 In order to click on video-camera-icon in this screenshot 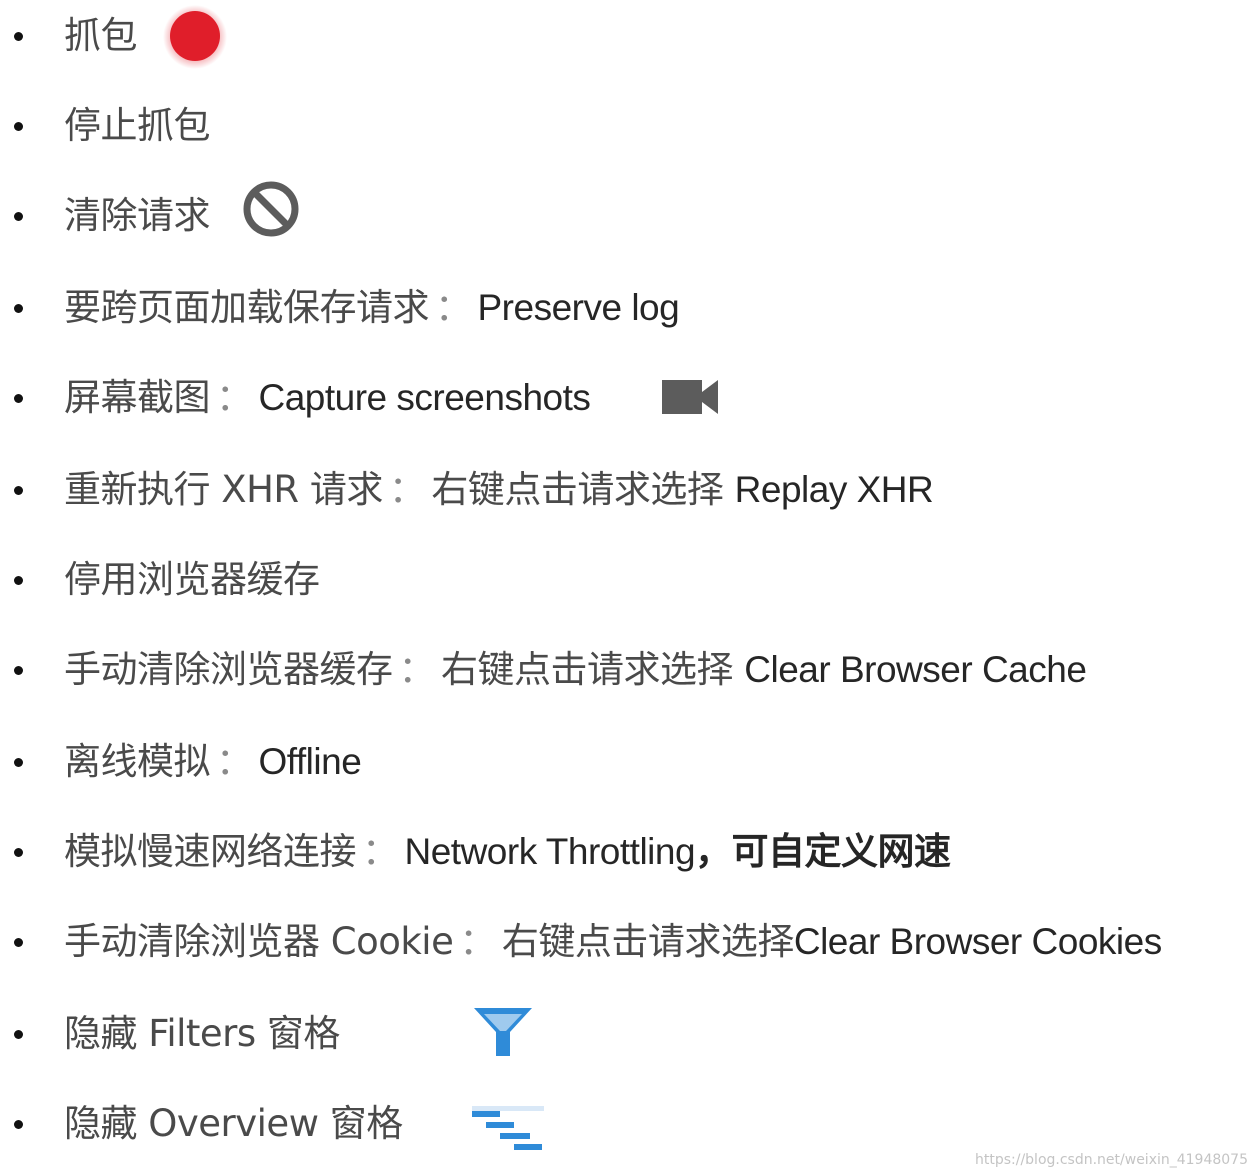, I will do `click(690, 399)`.